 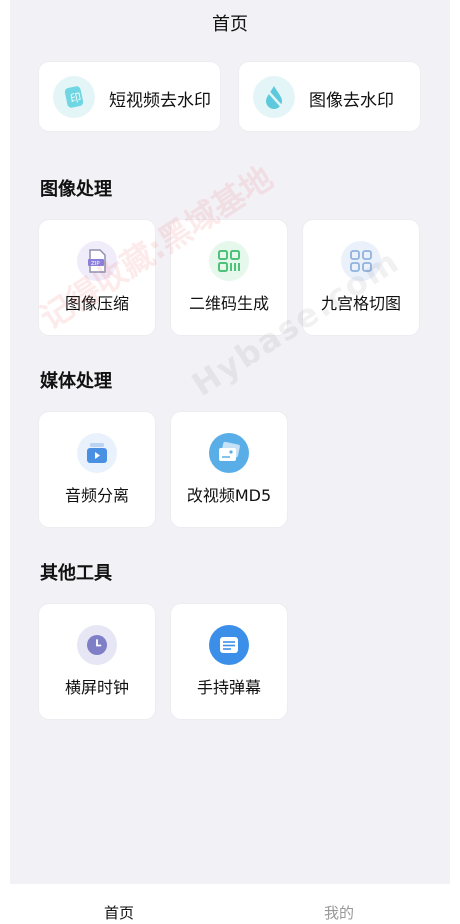 What do you see at coordinates (274, 97) in the screenshot?
I see `image-watermark-icon` at bounding box center [274, 97].